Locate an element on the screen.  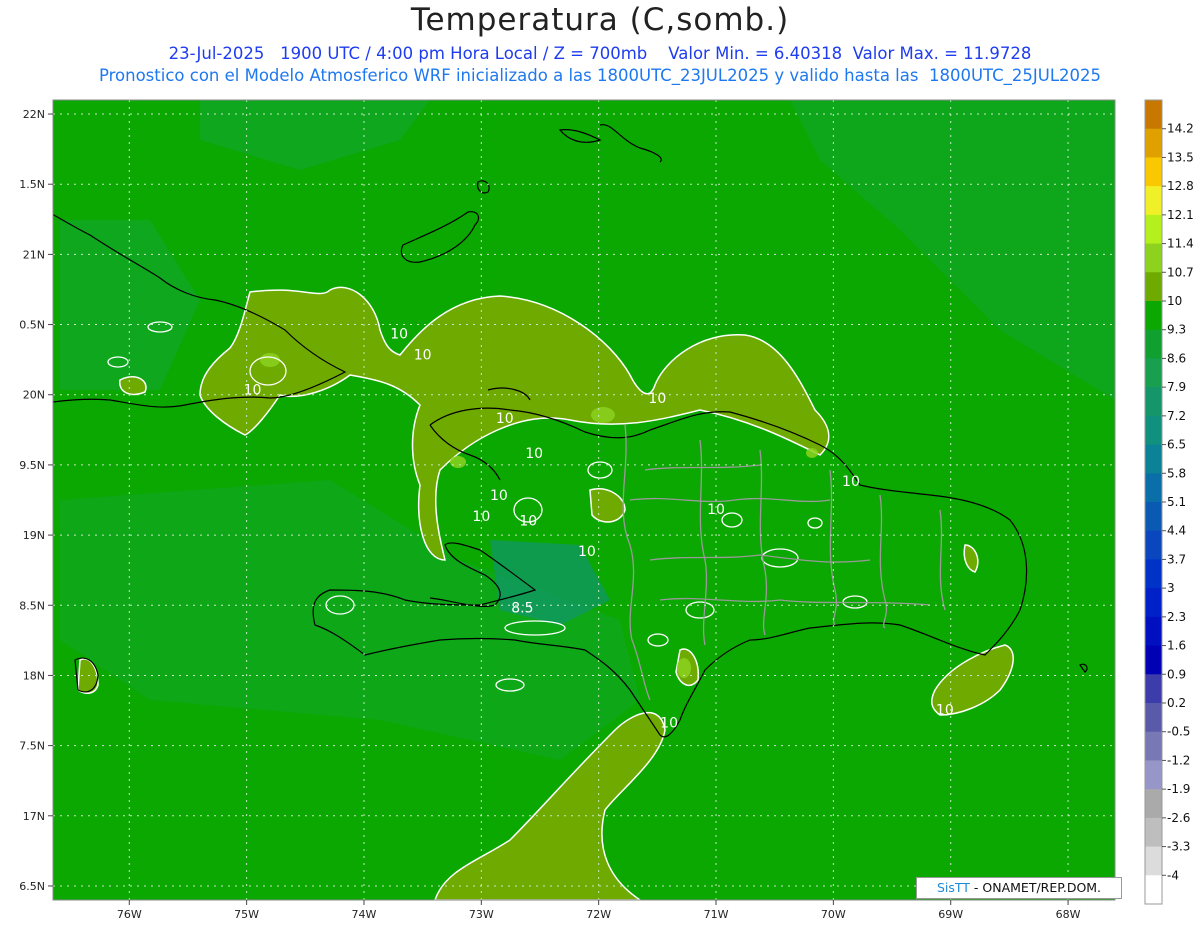
lon-tick-label: 72W is located at coordinates (598, 914).